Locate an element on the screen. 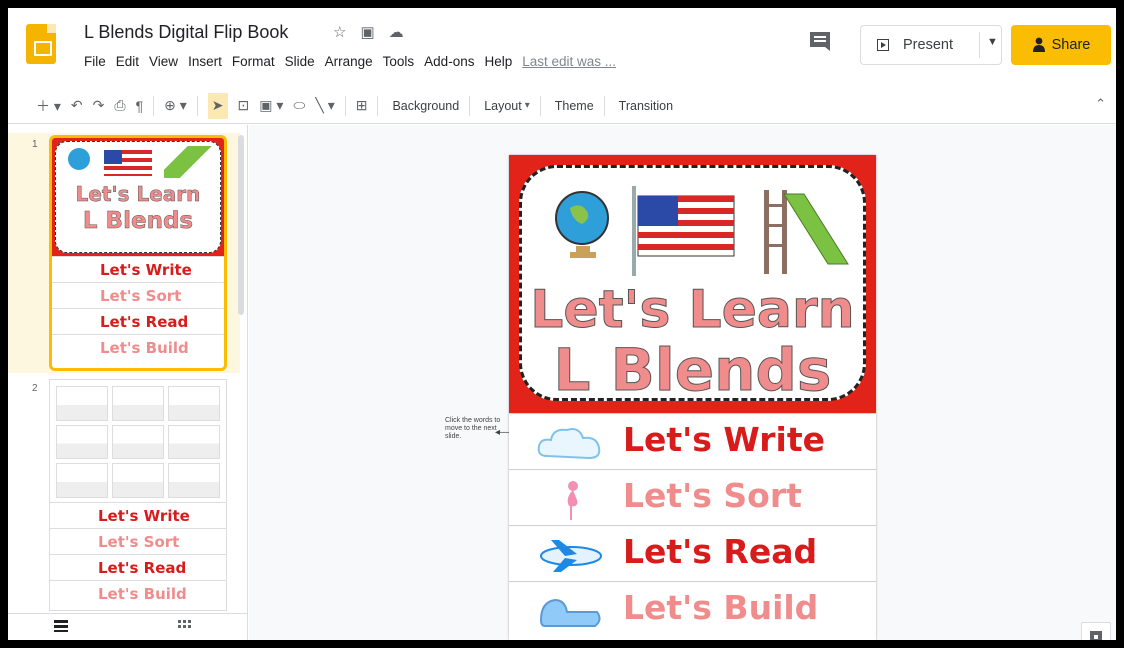 The image size is (1124, 648). thumb-row-build: Let's Build is located at coordinates (138, 347).